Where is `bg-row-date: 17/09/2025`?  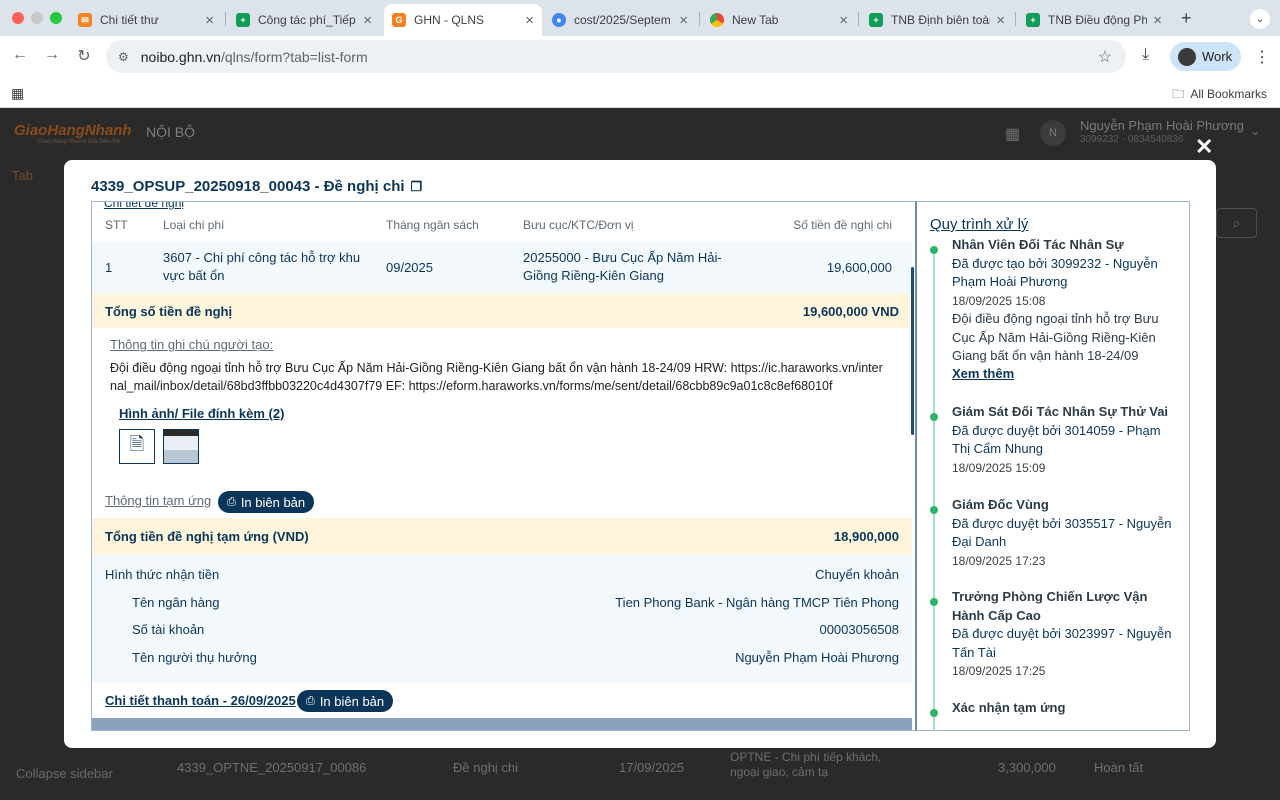
bg-row-date: 17/09/2025 is located at coordinates (652, 767).